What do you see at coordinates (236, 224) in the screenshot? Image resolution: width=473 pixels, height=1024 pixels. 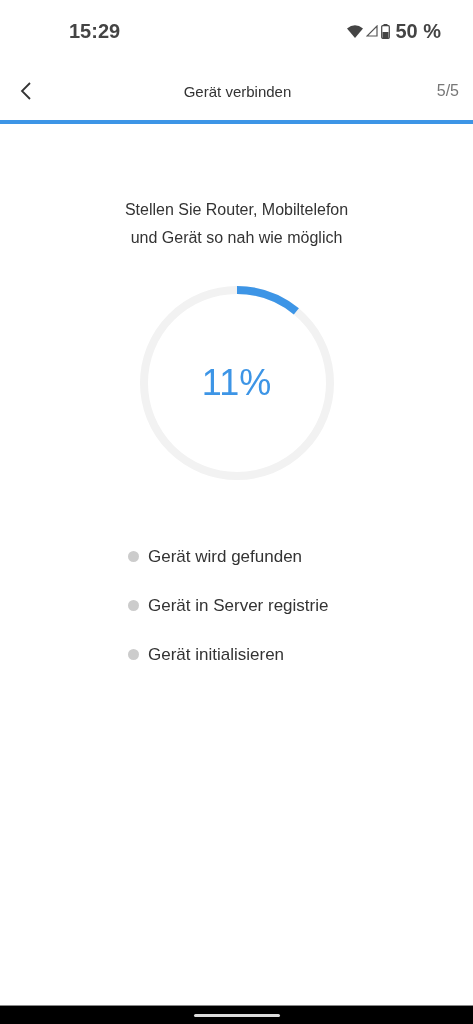 I see `instruction-text: Stellen Sie Router, Mobiltelefon und Gerät so nah wie möglich` at bounding box center [236, 224].